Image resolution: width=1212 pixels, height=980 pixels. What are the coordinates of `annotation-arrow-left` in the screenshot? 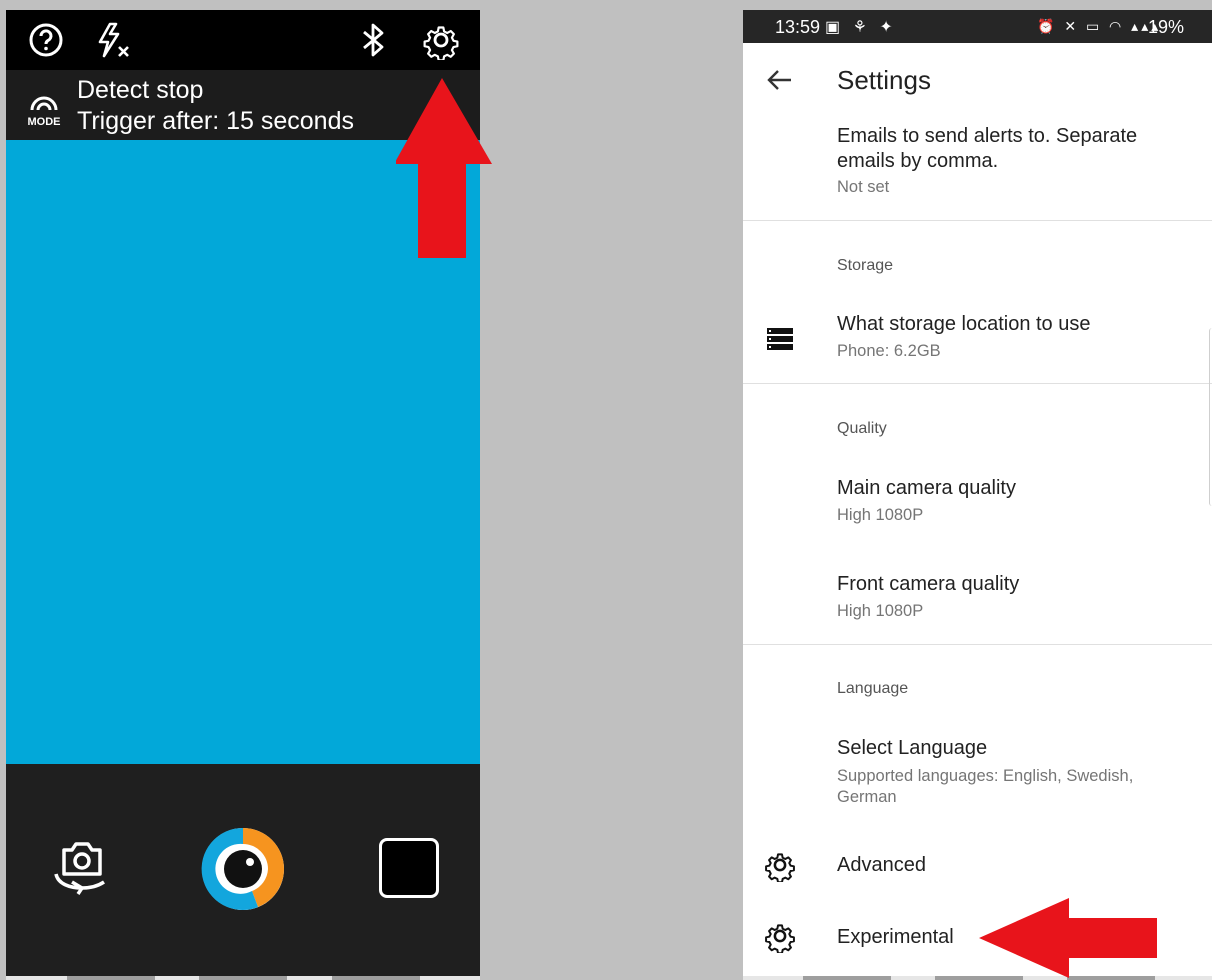 It's located at (1068, 938).